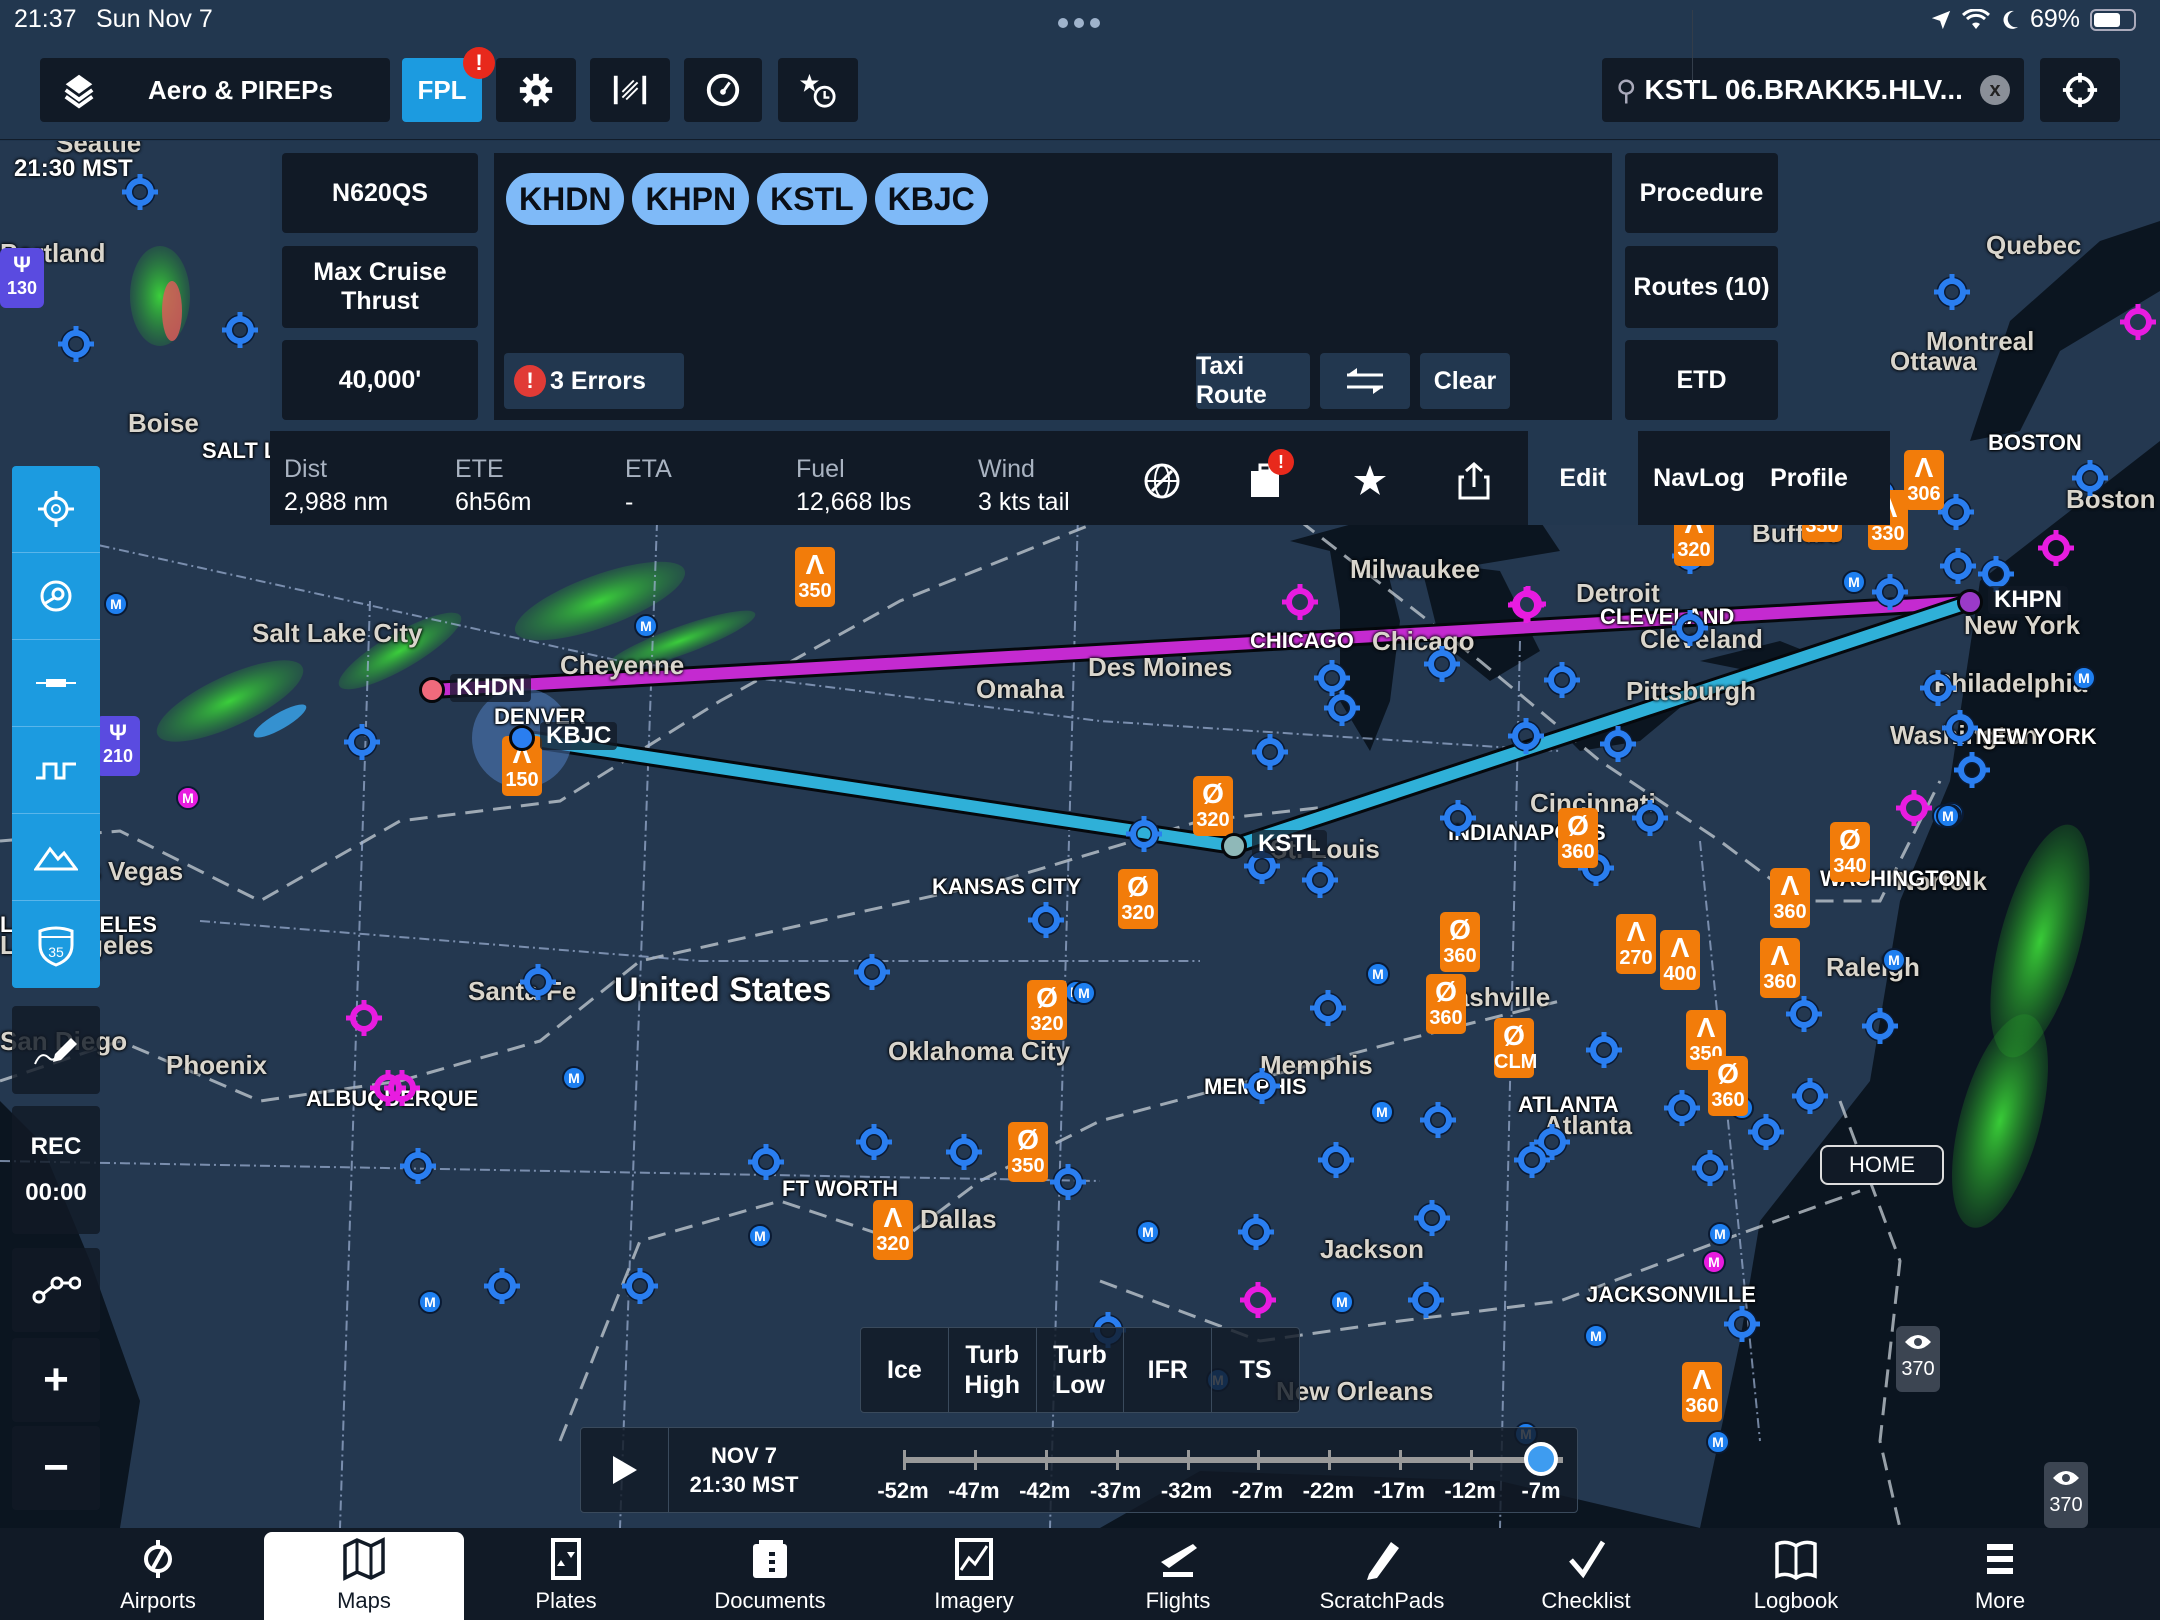  Describe the element at coordinates (1474, 481) in the screenshot. I see `share-icon` at that location.